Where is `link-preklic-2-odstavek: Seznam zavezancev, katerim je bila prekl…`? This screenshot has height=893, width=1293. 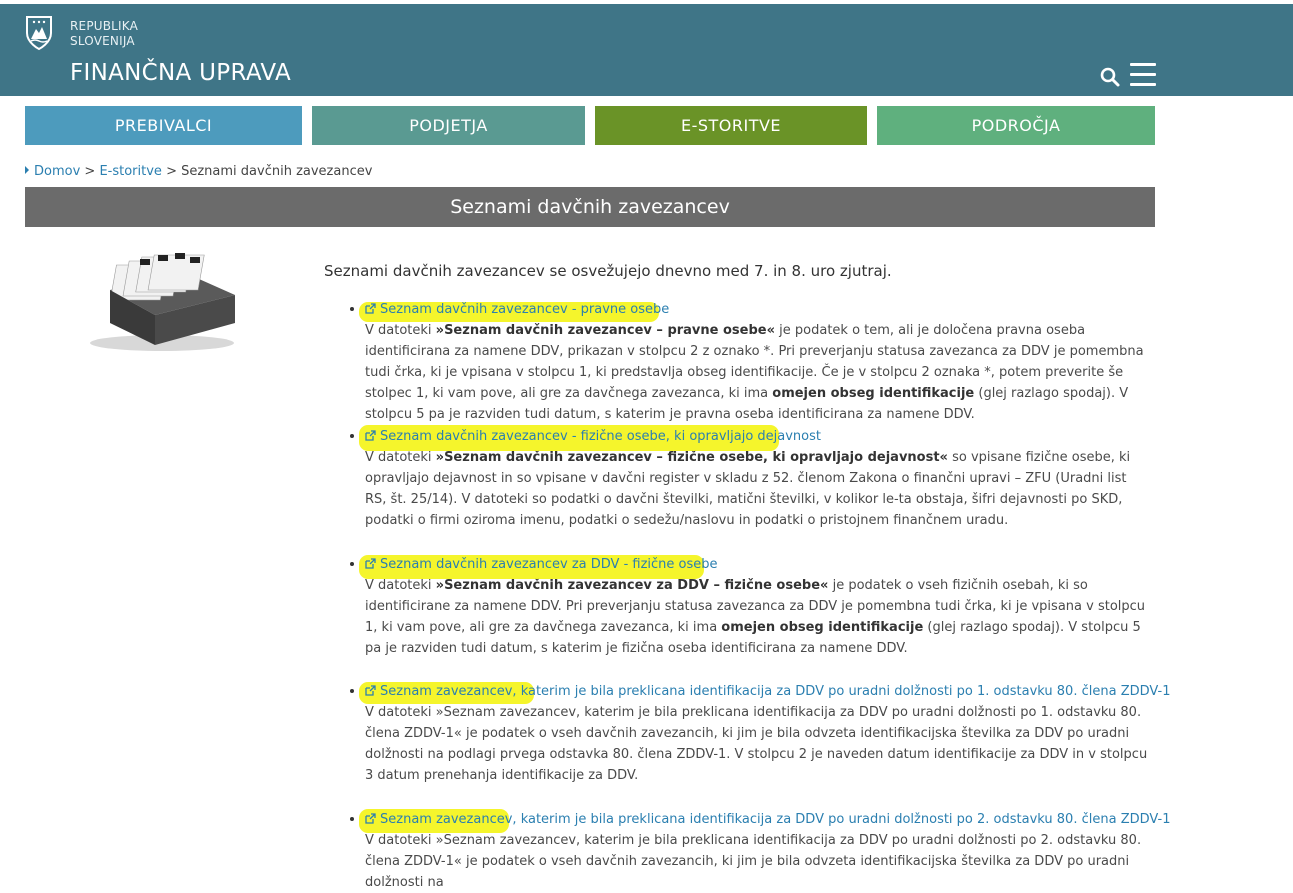
link-preklic-2-odstavek: Seznam zavezancev, katerim je bila prekl… is located at coordinates (767, 819).